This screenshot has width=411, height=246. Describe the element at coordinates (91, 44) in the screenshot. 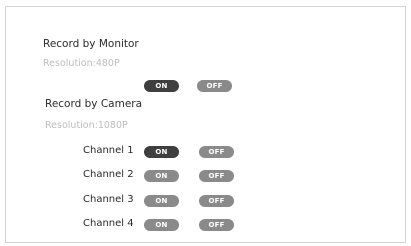

I see `record-by-monitor-title: Record by Monitor` at that location.